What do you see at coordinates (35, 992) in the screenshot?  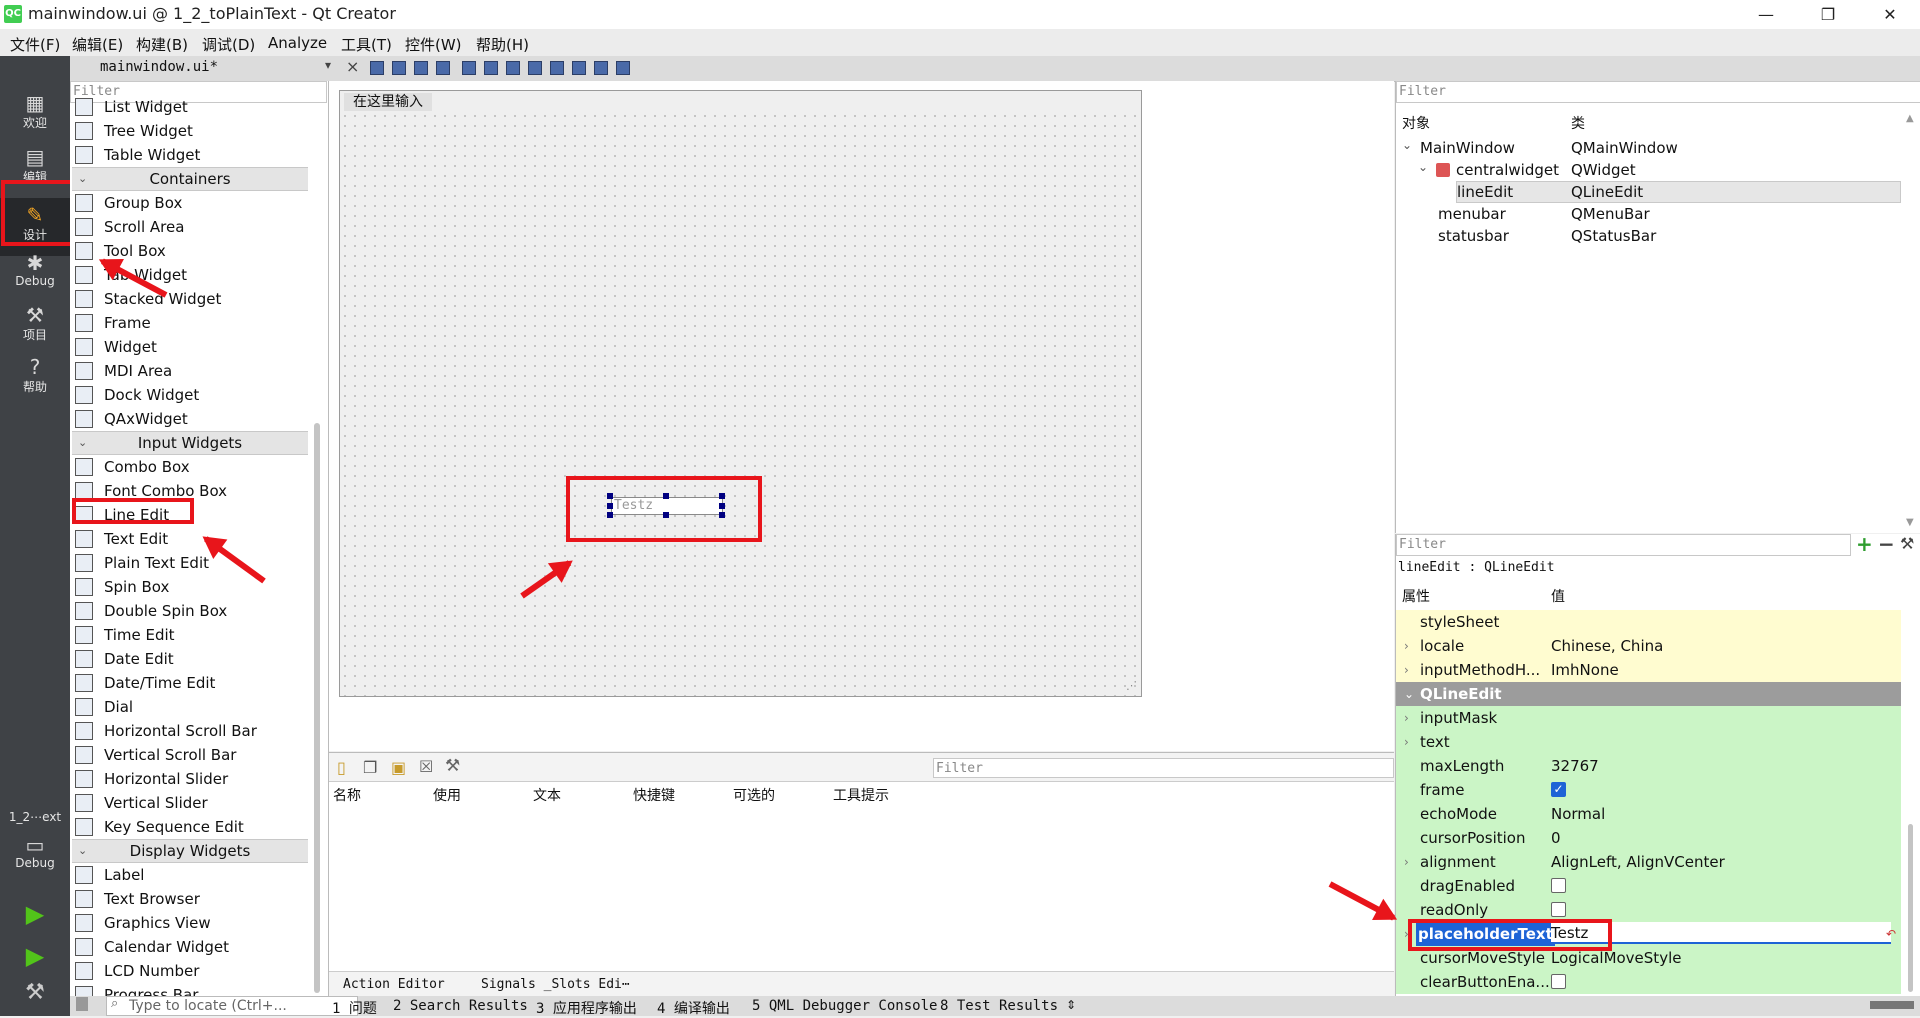 I see `build-button: ⚒` at bounding box center [35, 992].